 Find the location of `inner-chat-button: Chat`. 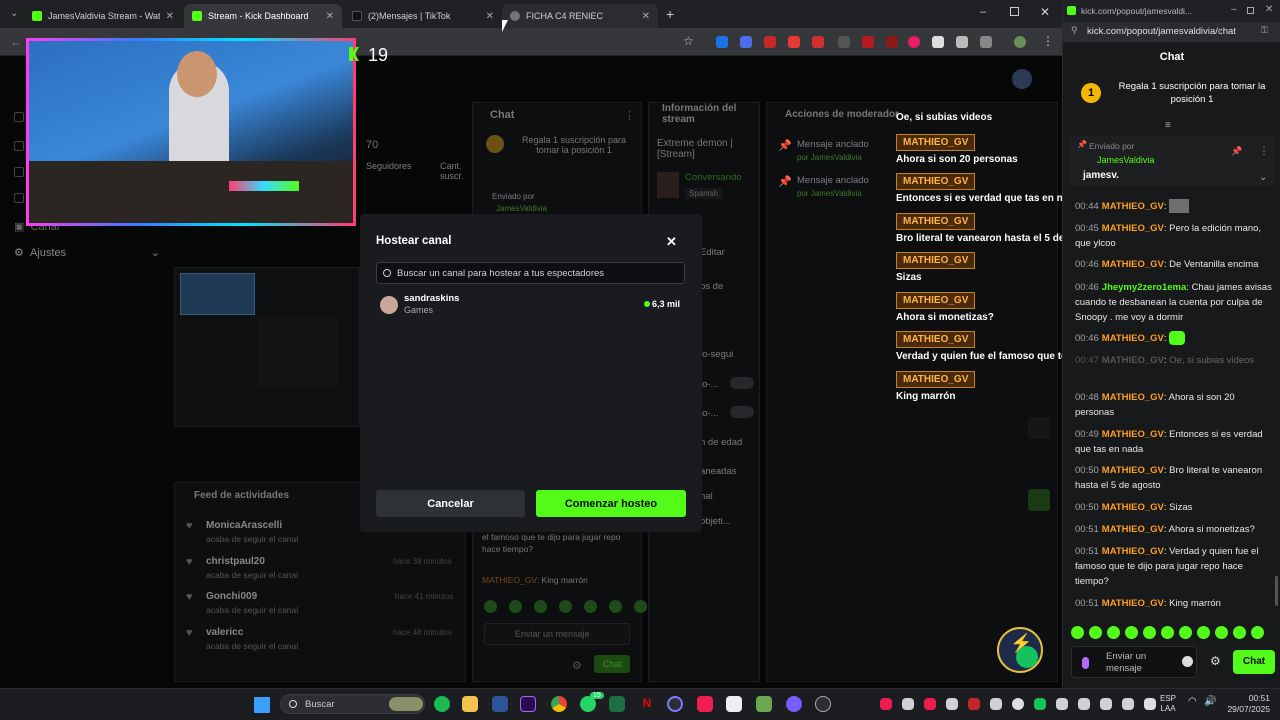

inner-chat-button: Chat is located at coordinates (612, 664).